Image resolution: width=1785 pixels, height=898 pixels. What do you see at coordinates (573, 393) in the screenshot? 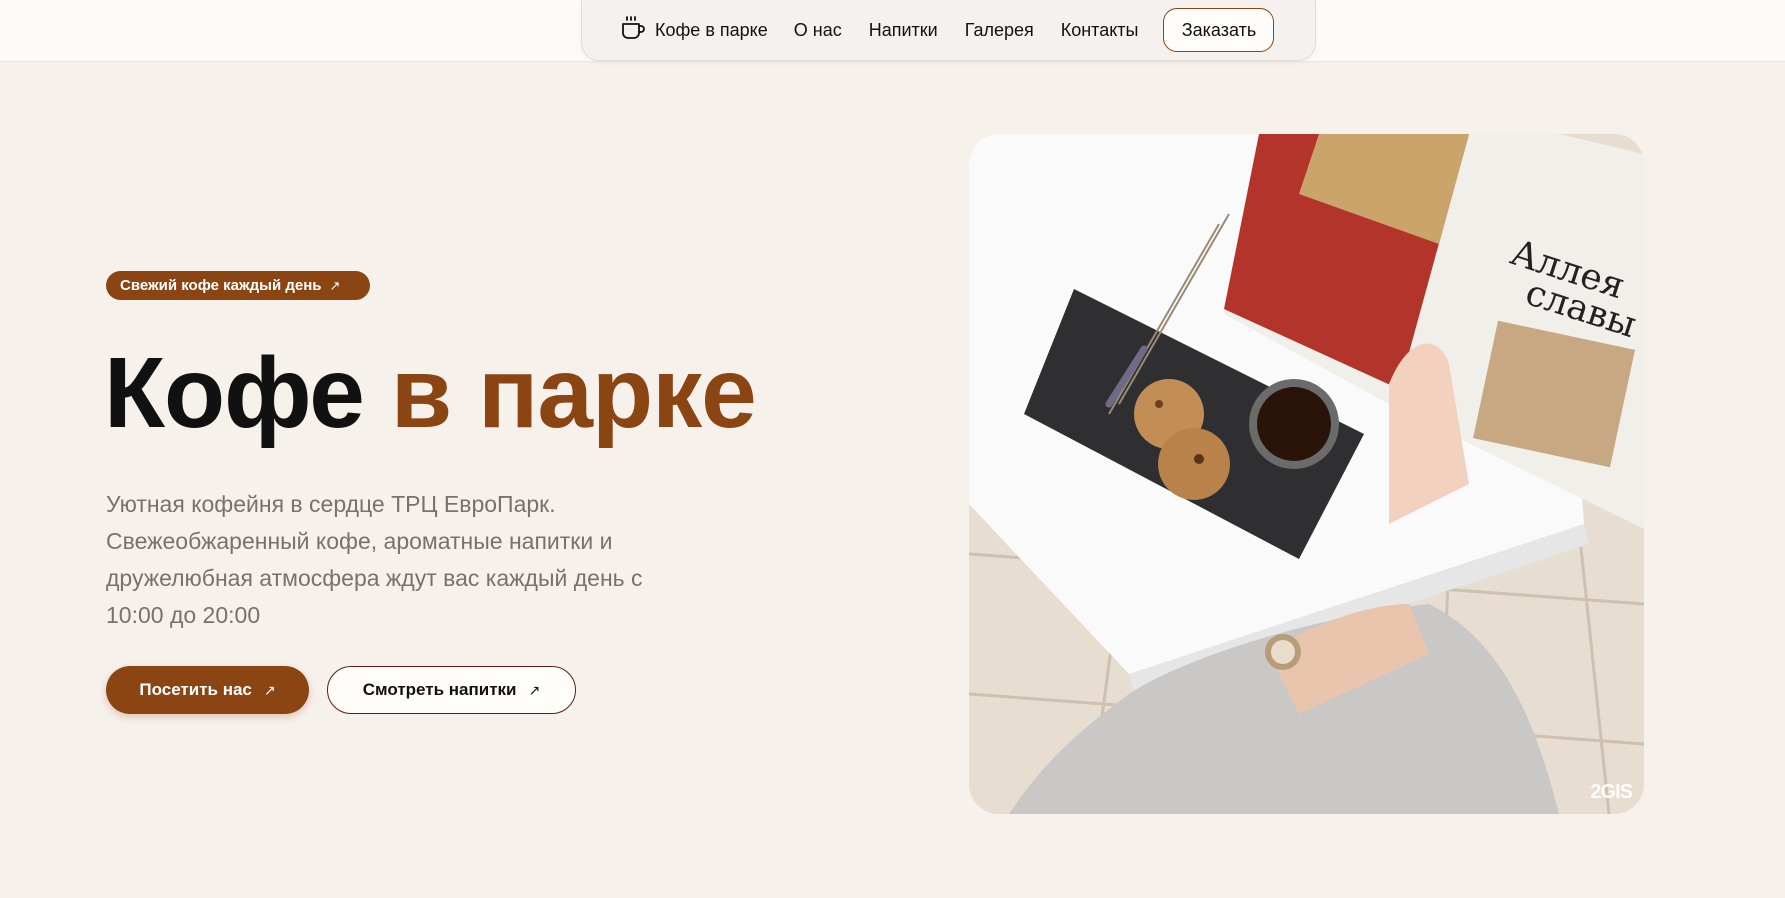
I see `hero-title-part2: в парке` at bounding box center [573, 393].